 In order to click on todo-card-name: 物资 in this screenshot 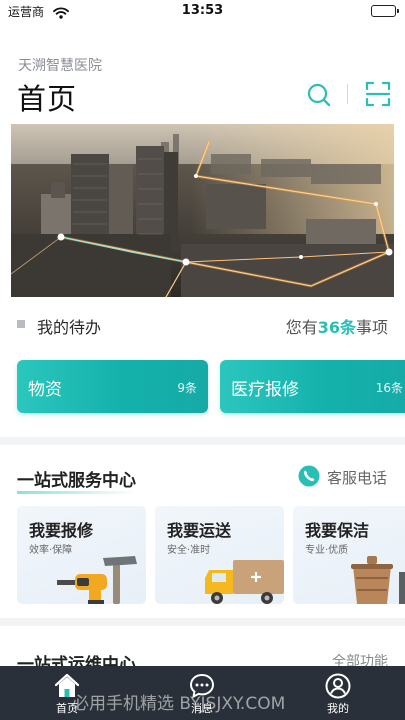, I will do `click(45, 390)`.